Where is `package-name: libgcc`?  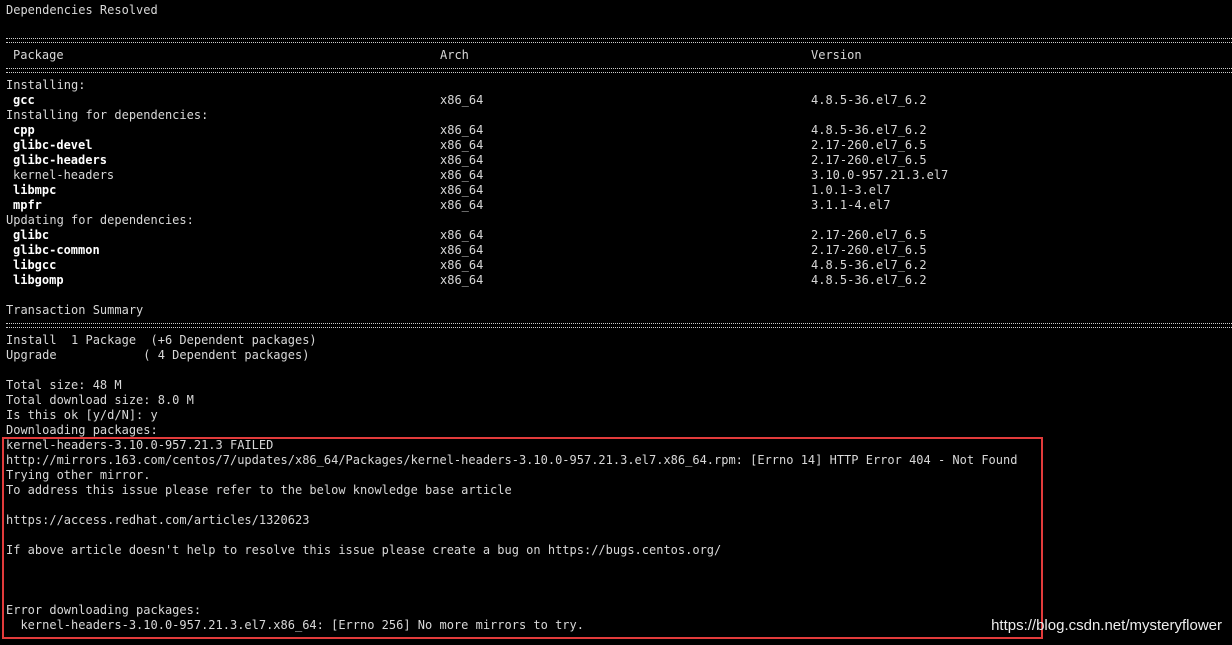
package-name: libgcc is located at coordinates (35, 265).